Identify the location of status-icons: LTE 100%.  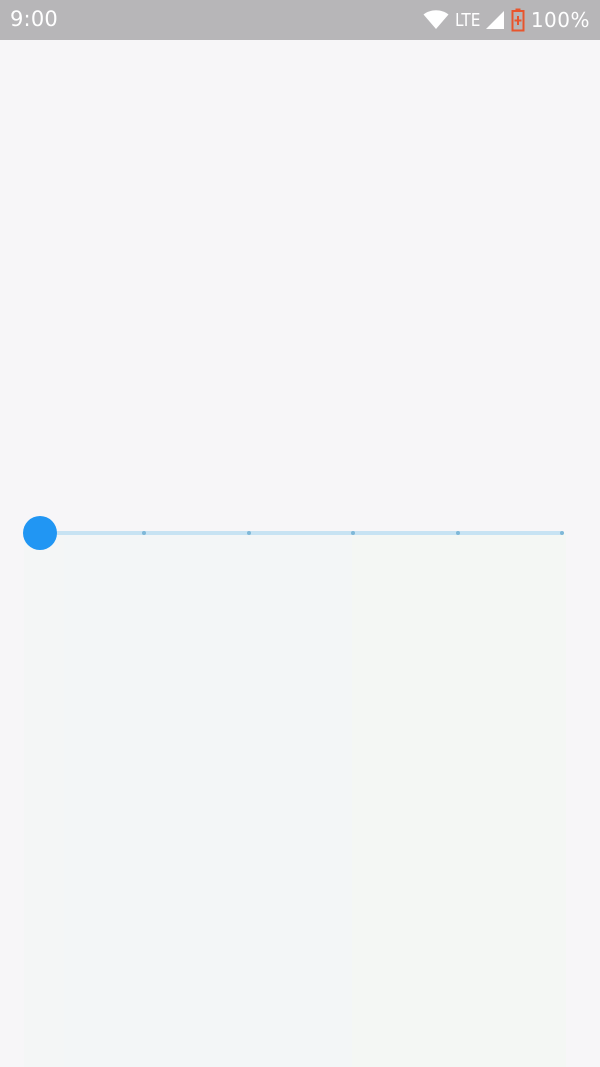
(506, 20).